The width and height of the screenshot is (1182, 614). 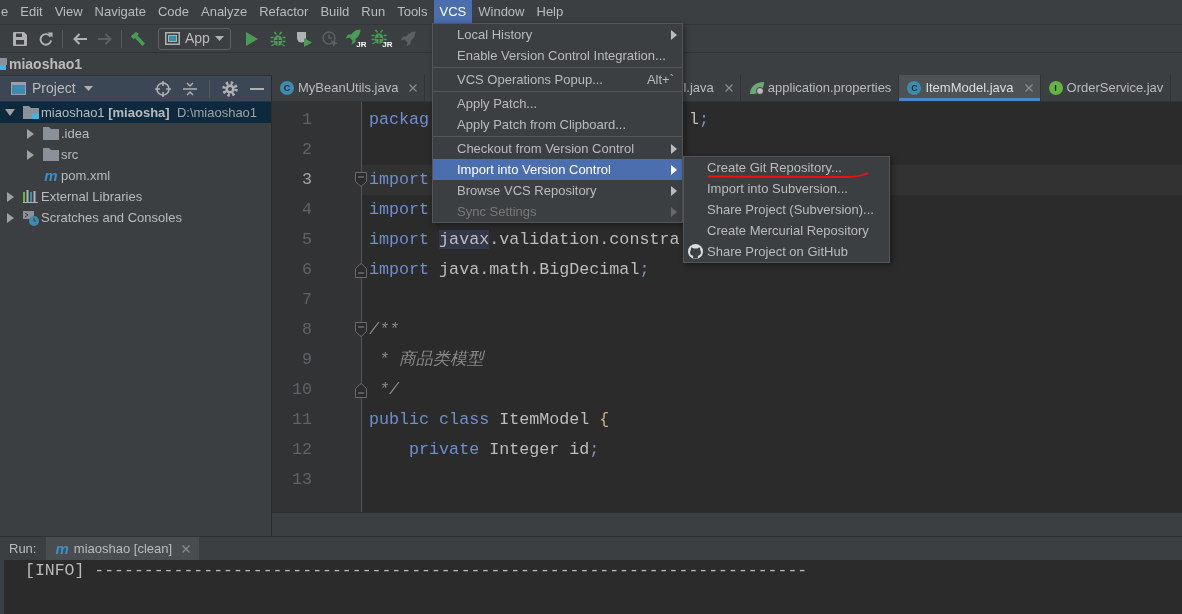 What do you see at coordinates (120, 12) in the screenshot?
I see `menu-item: Navigate` at bounding box center [120, 12].